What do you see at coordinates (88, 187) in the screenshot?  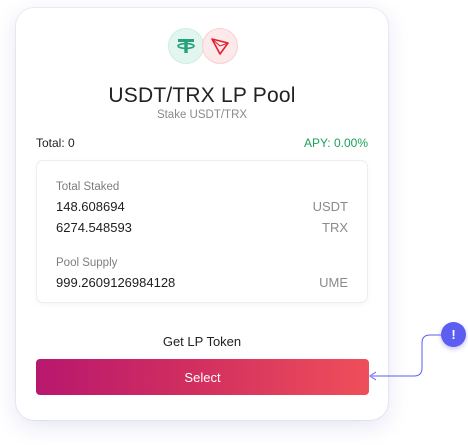 I see `total-staked-label: Total Staked` at bounding box center [88, 187].